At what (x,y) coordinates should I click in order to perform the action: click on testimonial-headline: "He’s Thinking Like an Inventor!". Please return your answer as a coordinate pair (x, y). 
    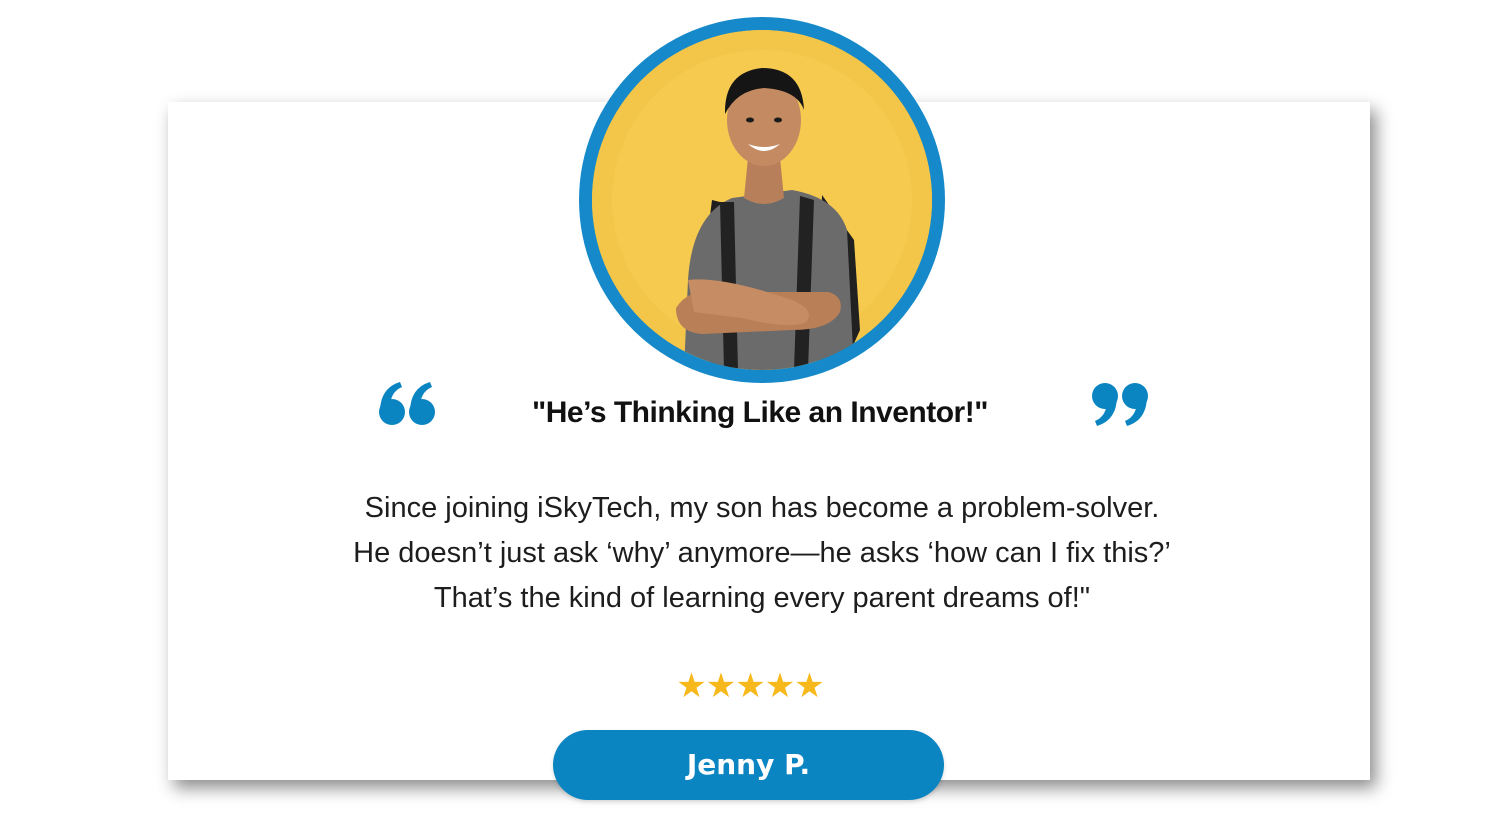
    Looking at the image, I should click on (760, 412).